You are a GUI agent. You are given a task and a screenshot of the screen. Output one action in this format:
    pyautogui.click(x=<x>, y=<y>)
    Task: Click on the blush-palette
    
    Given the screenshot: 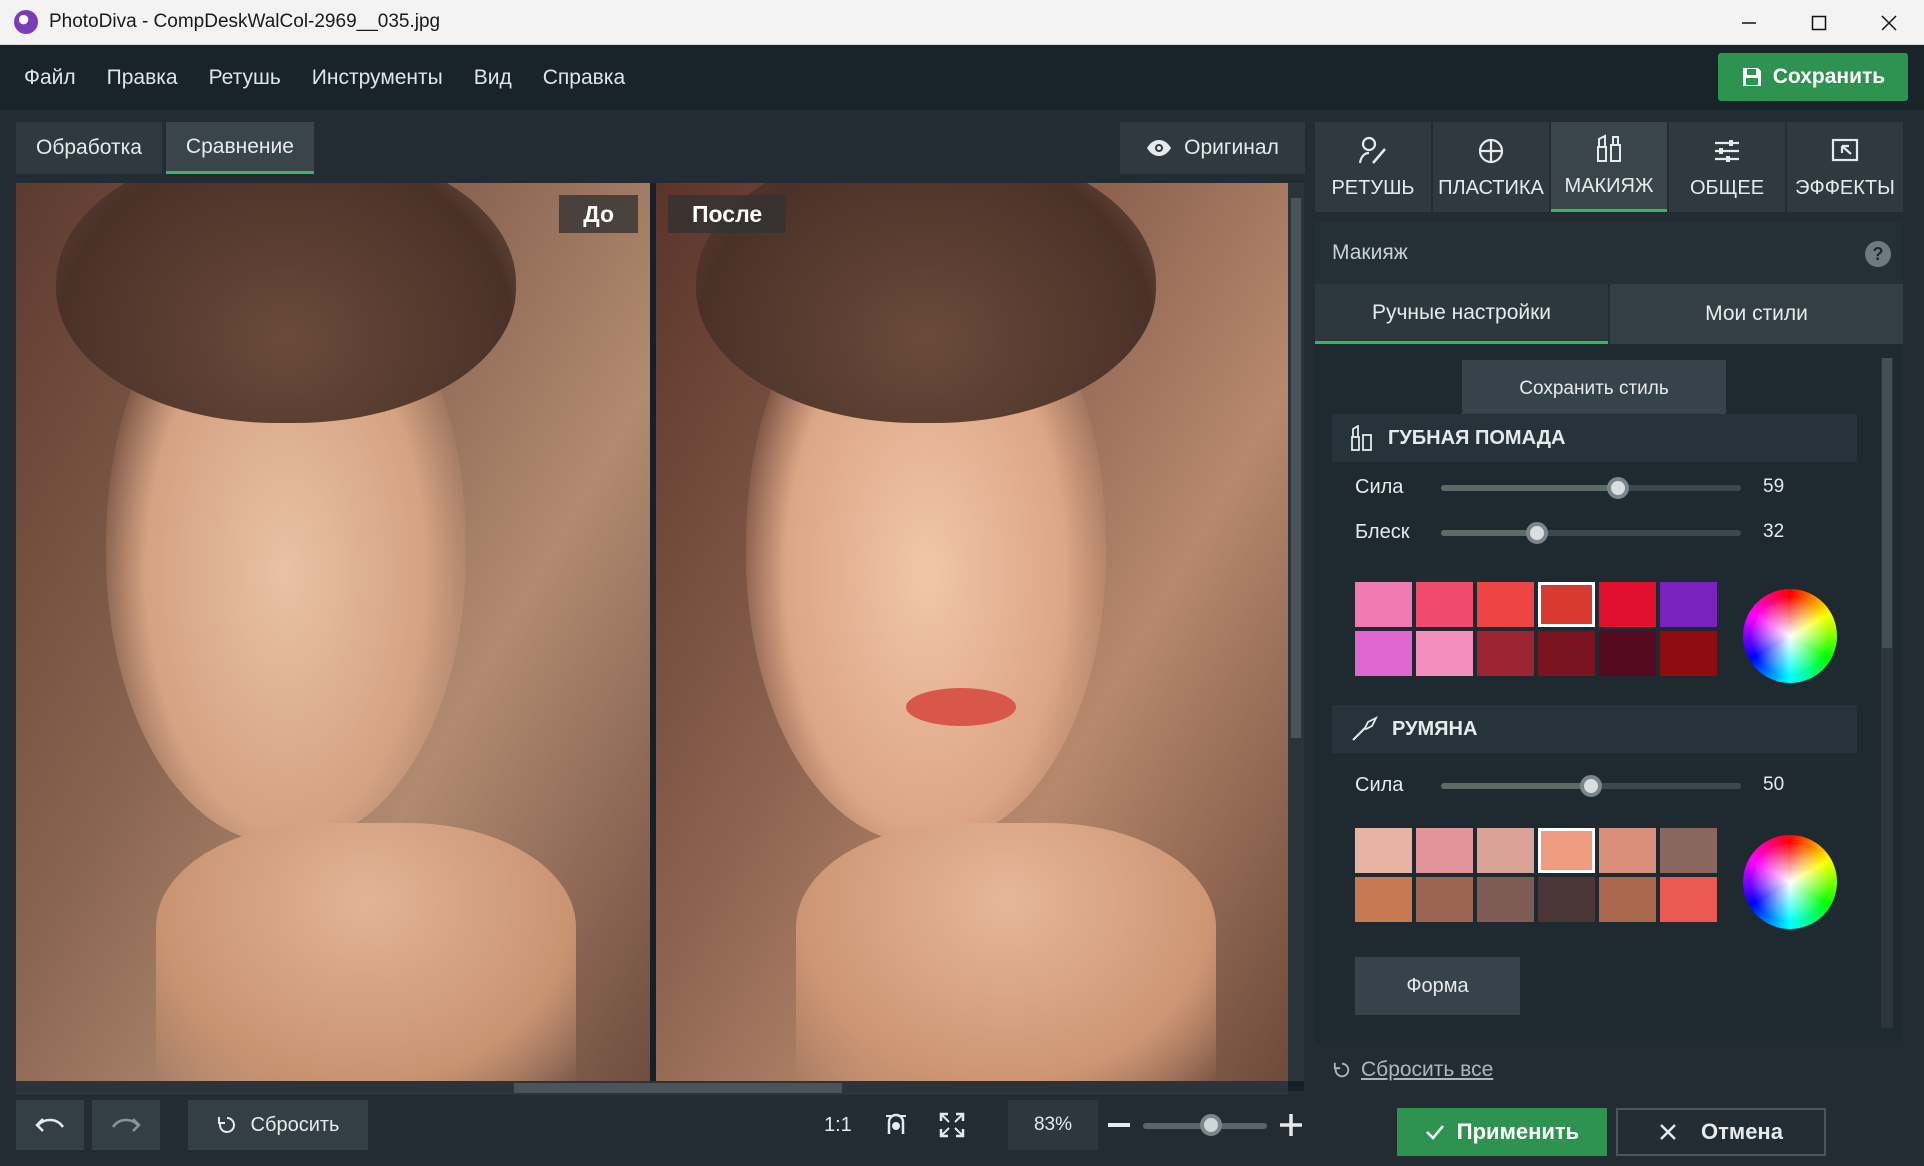 What is the action you would take?
    pyautogui.click(x=1536, y=875)
    